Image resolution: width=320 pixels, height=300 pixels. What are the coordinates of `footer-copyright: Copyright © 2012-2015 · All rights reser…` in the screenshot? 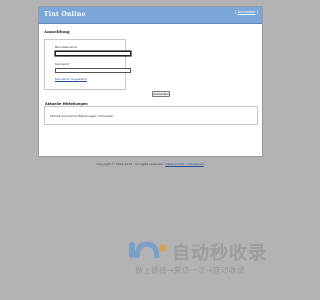 It's located at (130, 164).